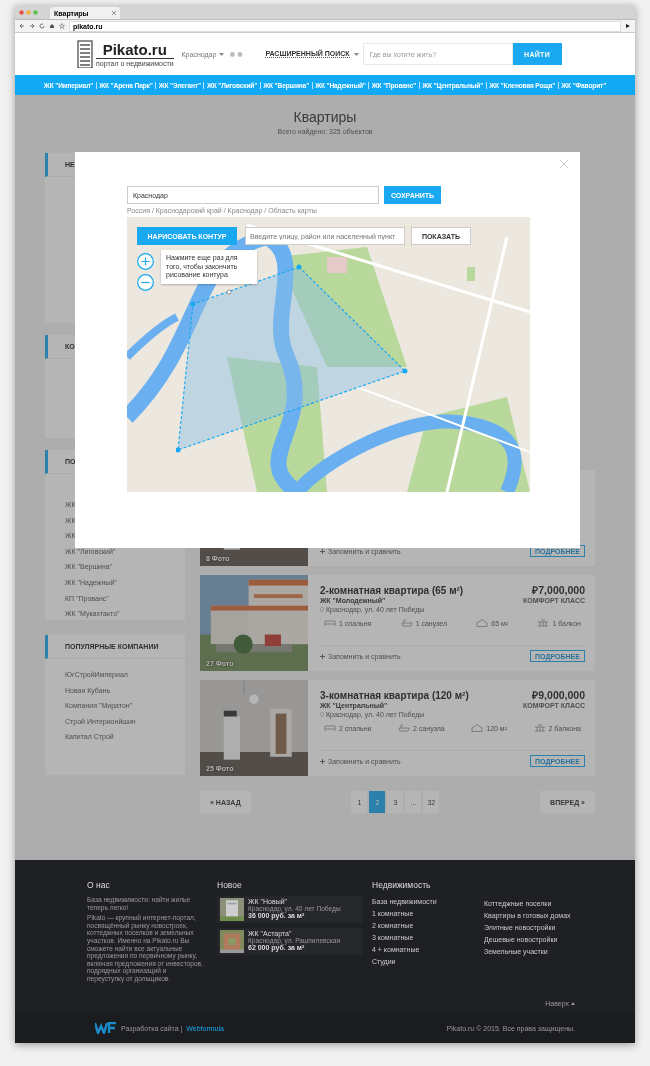 This screenshot has width=650, height=1066. What do you see at coordinates (230, 885) in the screenshot?
I see `footer-heading: Новое` at bounding box center [230, 885].